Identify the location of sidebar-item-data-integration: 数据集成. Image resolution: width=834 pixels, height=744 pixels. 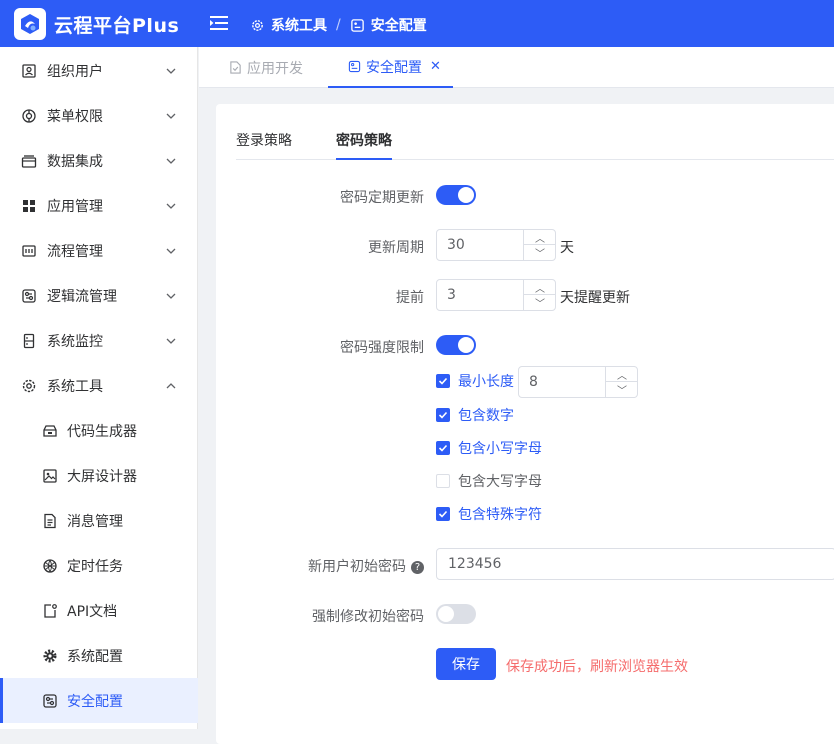
(99, 160).